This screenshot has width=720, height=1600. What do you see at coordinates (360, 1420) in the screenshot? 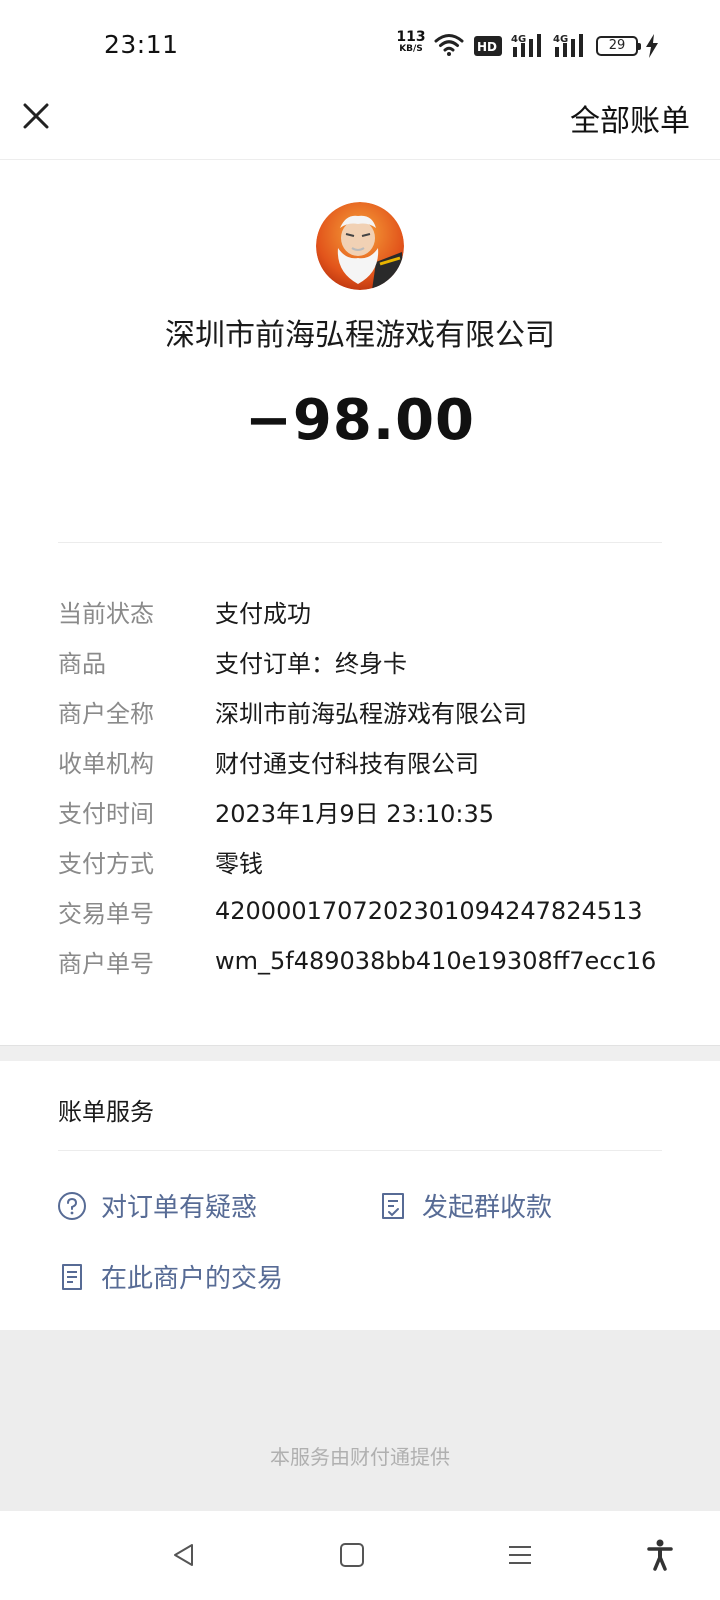
I see `footer-band` at bounding box center [360, 1420].